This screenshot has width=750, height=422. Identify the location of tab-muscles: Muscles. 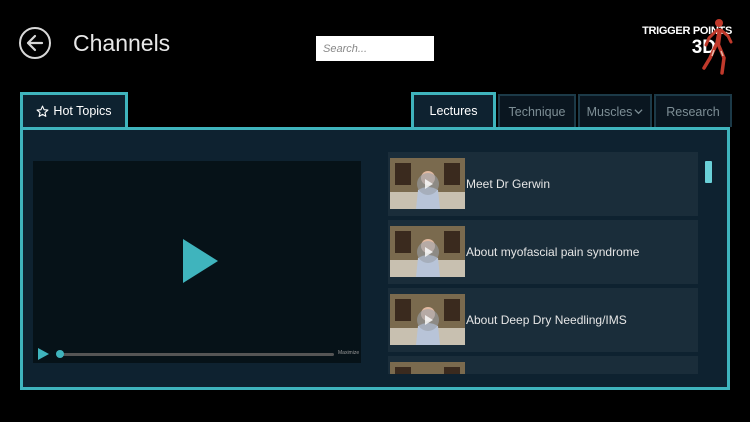
(615, 110).